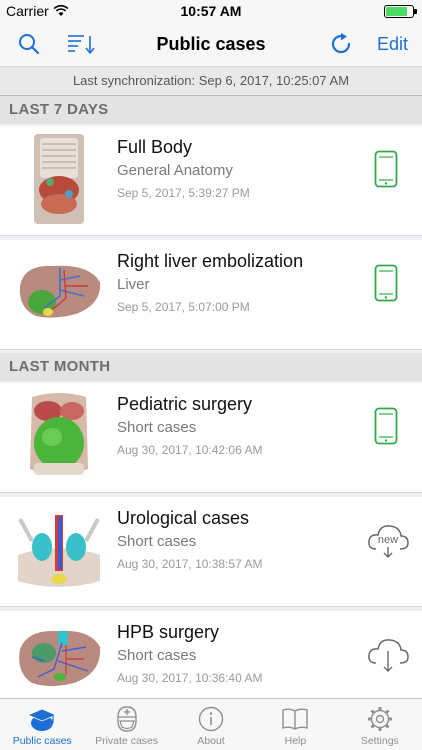 The height and width of the screenshot is (750, 422). I want to click on case-date: Aug 30, 2017, 10:36:40 AM, so click(190, 678).